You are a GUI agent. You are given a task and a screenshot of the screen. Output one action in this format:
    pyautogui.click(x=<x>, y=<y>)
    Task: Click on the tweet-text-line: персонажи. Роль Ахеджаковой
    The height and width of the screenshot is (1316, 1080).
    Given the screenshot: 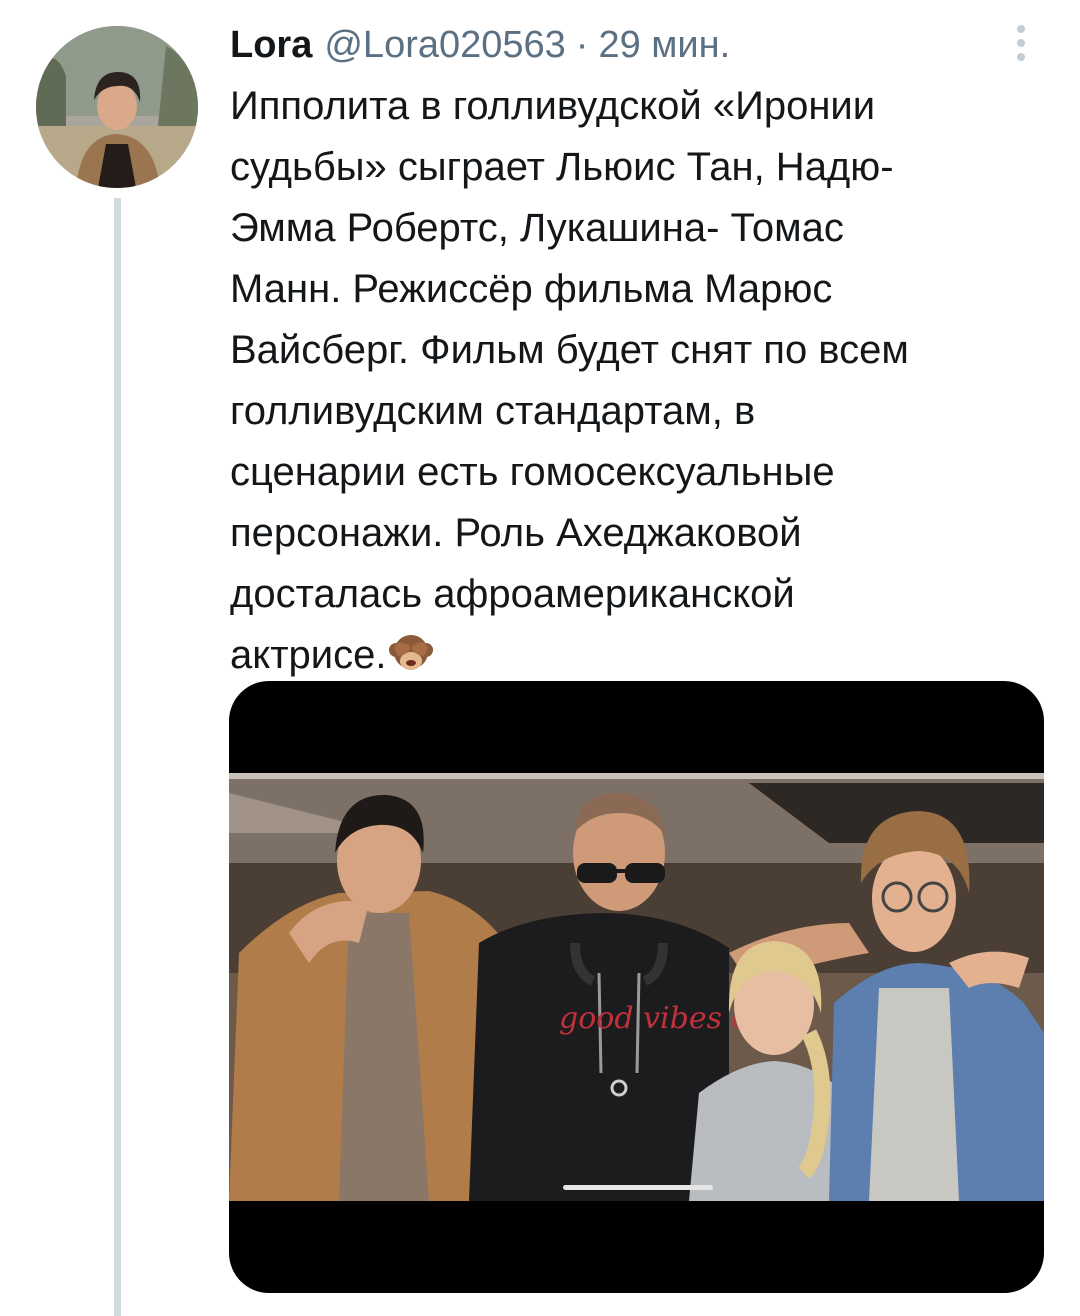 What is the action you would take?
    pyautogui.click(x=516, y=533)
    